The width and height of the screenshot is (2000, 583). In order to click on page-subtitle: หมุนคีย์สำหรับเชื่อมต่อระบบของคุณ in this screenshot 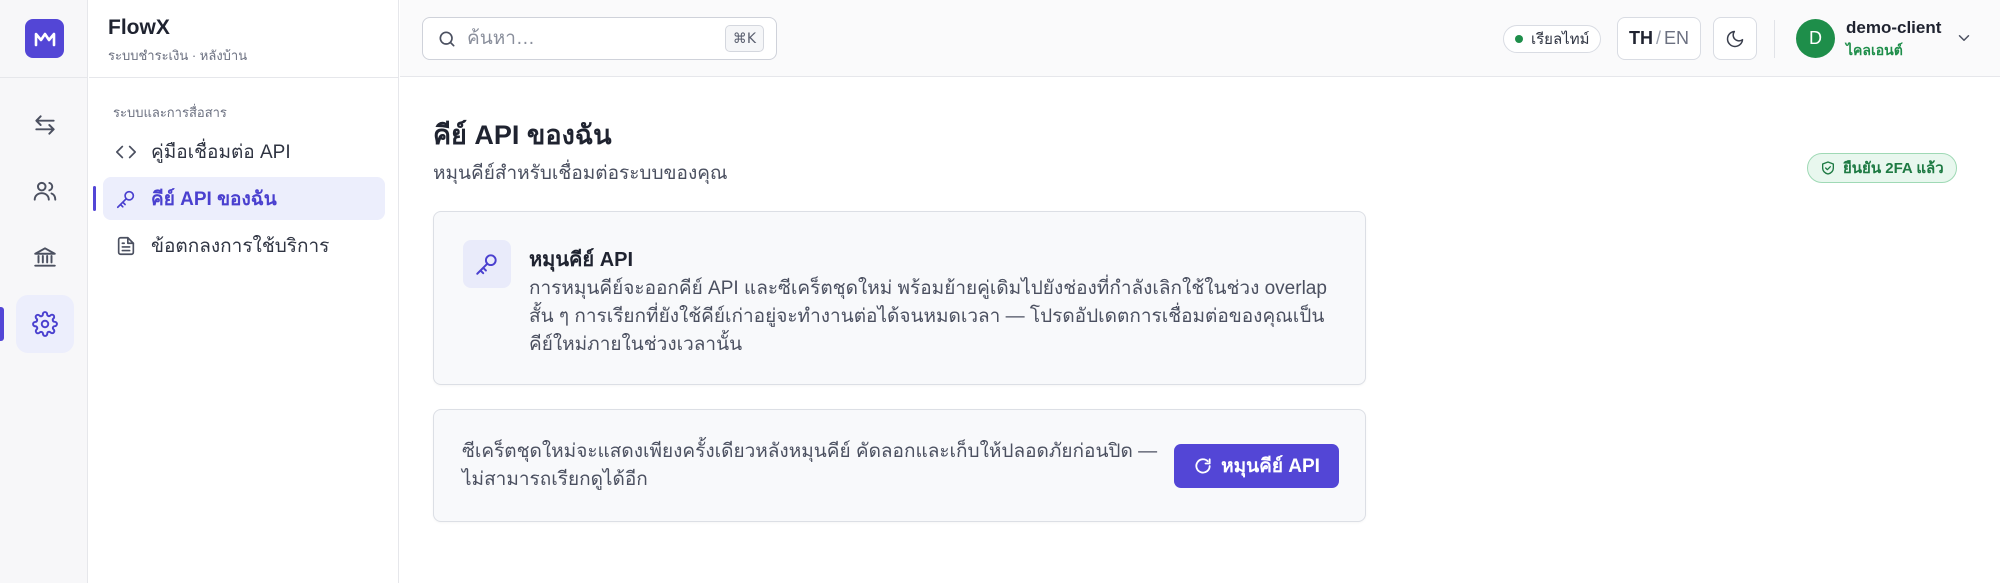, I will do `click(580, 173)`.